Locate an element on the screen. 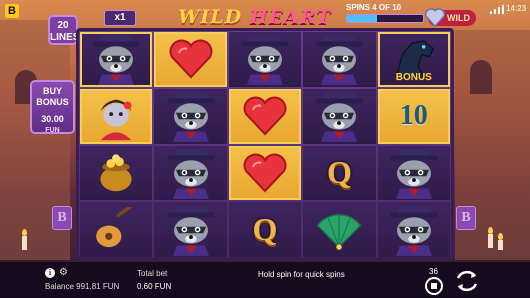 This screenshot has width=530, height=298. autospin-count: 36 is located at coordinates (433, 271).